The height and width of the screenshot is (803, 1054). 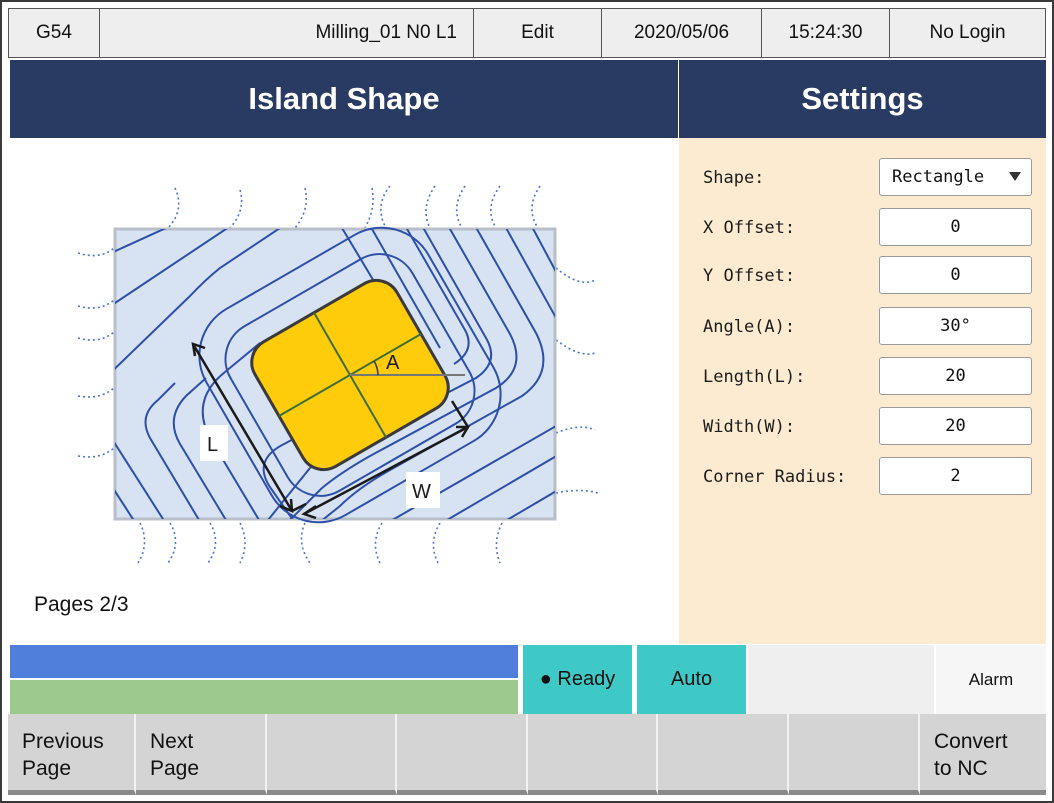 I want to click on softkey-bar: Previous Page Next Page Convert to NC, so click(x=527, y=754).